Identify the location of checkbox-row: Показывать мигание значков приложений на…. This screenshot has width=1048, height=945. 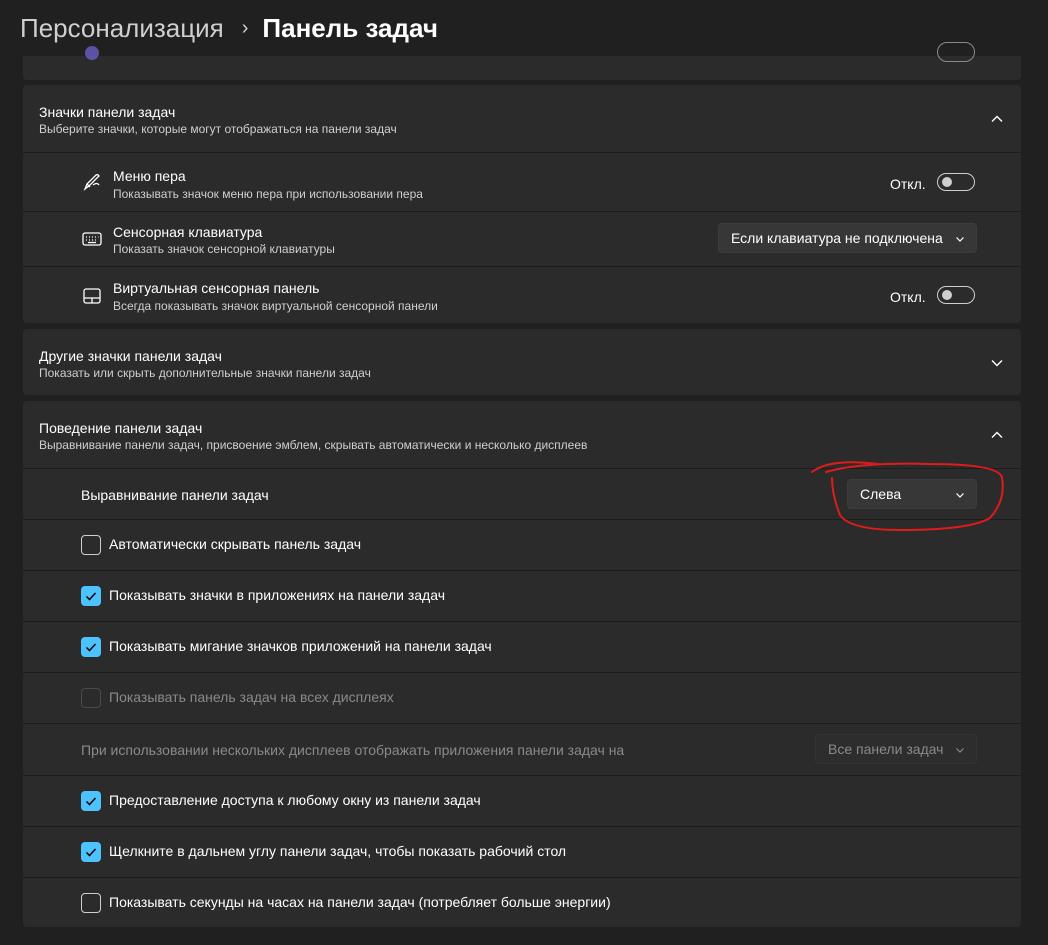
(522, 646).